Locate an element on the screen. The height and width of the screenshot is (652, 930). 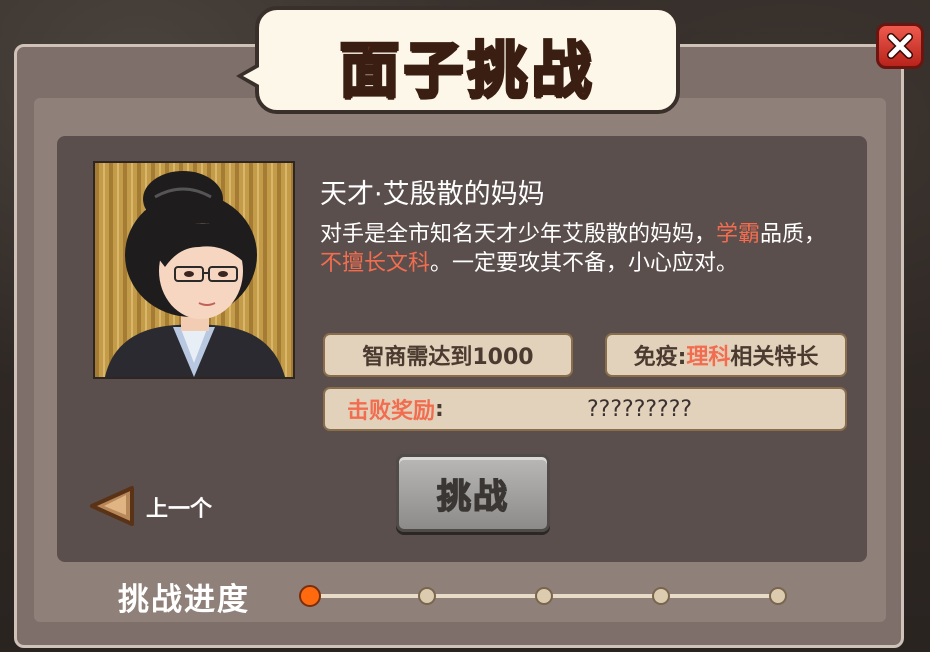
reward-info: 击败奖励: ????????? is located at coordinates (585, 409).